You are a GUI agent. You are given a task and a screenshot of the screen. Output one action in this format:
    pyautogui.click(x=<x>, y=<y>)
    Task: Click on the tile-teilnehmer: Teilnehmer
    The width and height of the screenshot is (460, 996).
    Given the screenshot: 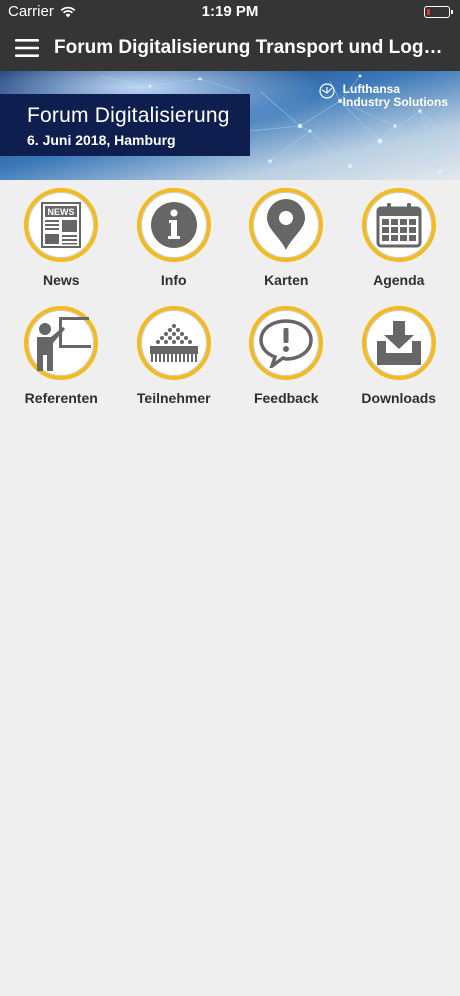 What is the action you would take?
    pyautogui.click(x=174, y=359)
    